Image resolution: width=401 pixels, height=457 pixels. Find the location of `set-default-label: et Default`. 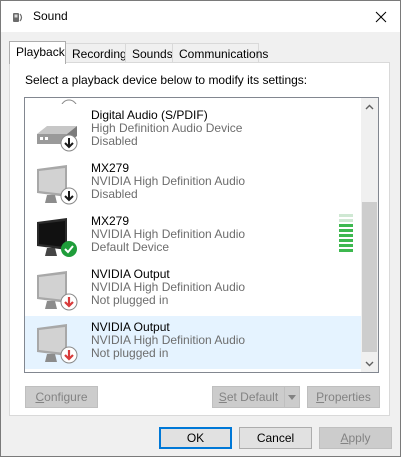

set-default-label: et Default is located at coordinates (252, 397).